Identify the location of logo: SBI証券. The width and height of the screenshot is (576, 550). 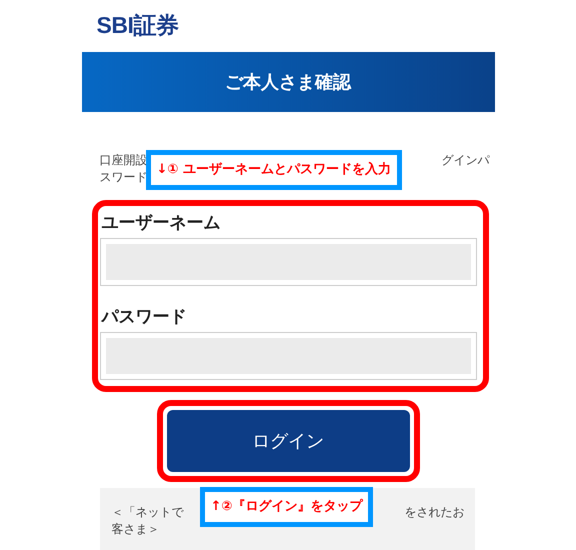
(137, 25).